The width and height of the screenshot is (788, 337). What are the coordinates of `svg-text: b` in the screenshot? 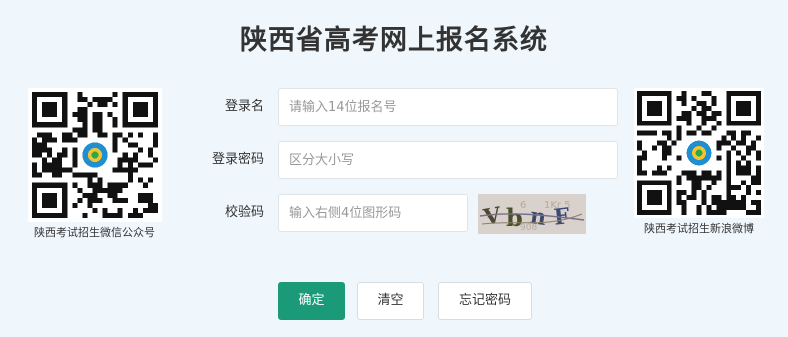 It's located at (514, 217).